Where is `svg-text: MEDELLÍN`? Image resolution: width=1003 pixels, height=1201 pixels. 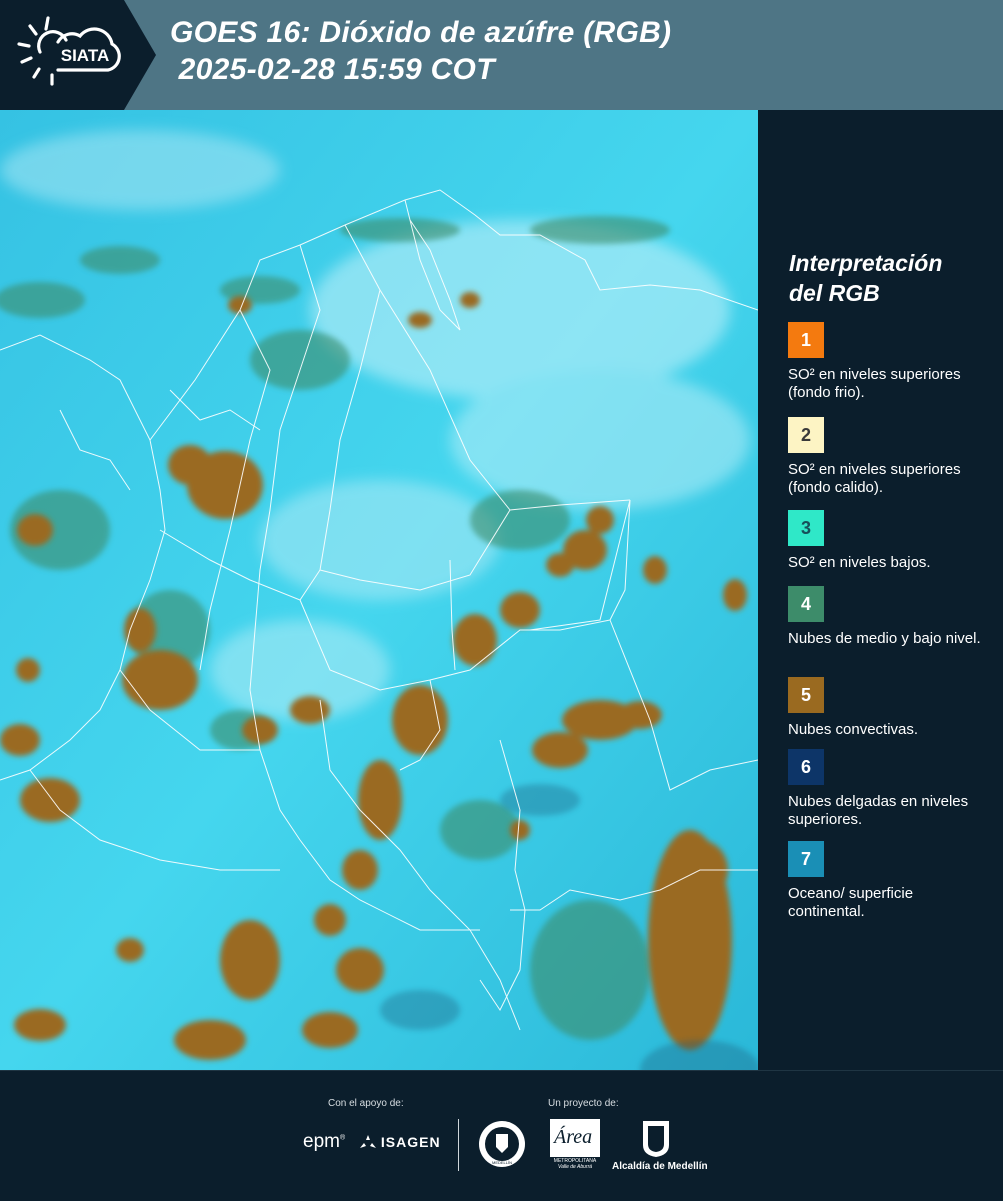
svg-text: MEDELLÍN is located at coordinates (502, 1162).